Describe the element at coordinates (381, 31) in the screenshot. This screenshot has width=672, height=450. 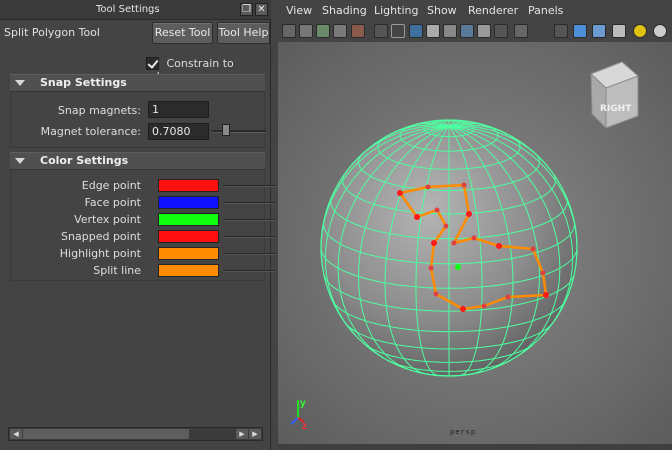
I see `grid-icon` at that location.